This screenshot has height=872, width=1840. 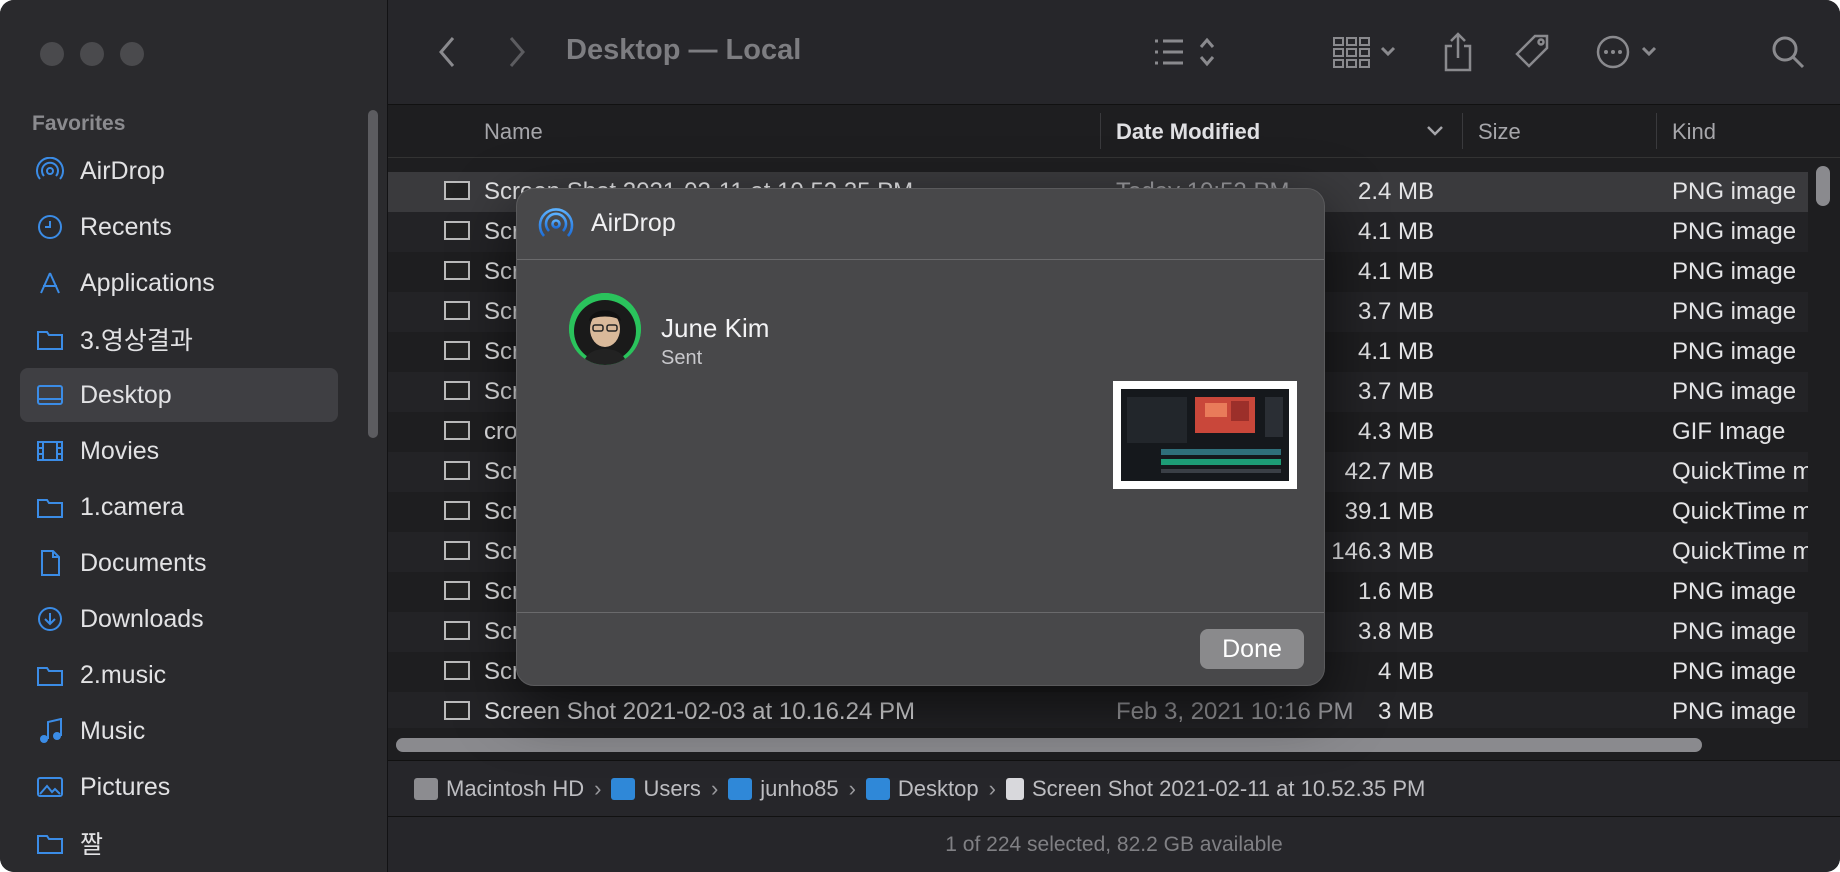 What do you see at coordinates (50, 227) in the screenshot?
I see `clock-icon` at bounding box center [50, 227].